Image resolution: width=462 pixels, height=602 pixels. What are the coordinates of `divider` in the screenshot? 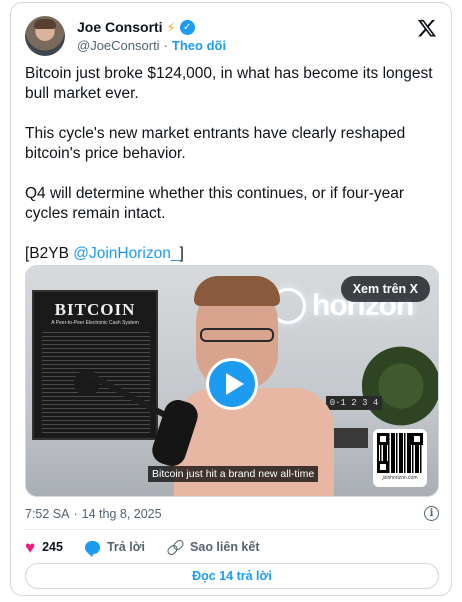 It's located at (232, 529).